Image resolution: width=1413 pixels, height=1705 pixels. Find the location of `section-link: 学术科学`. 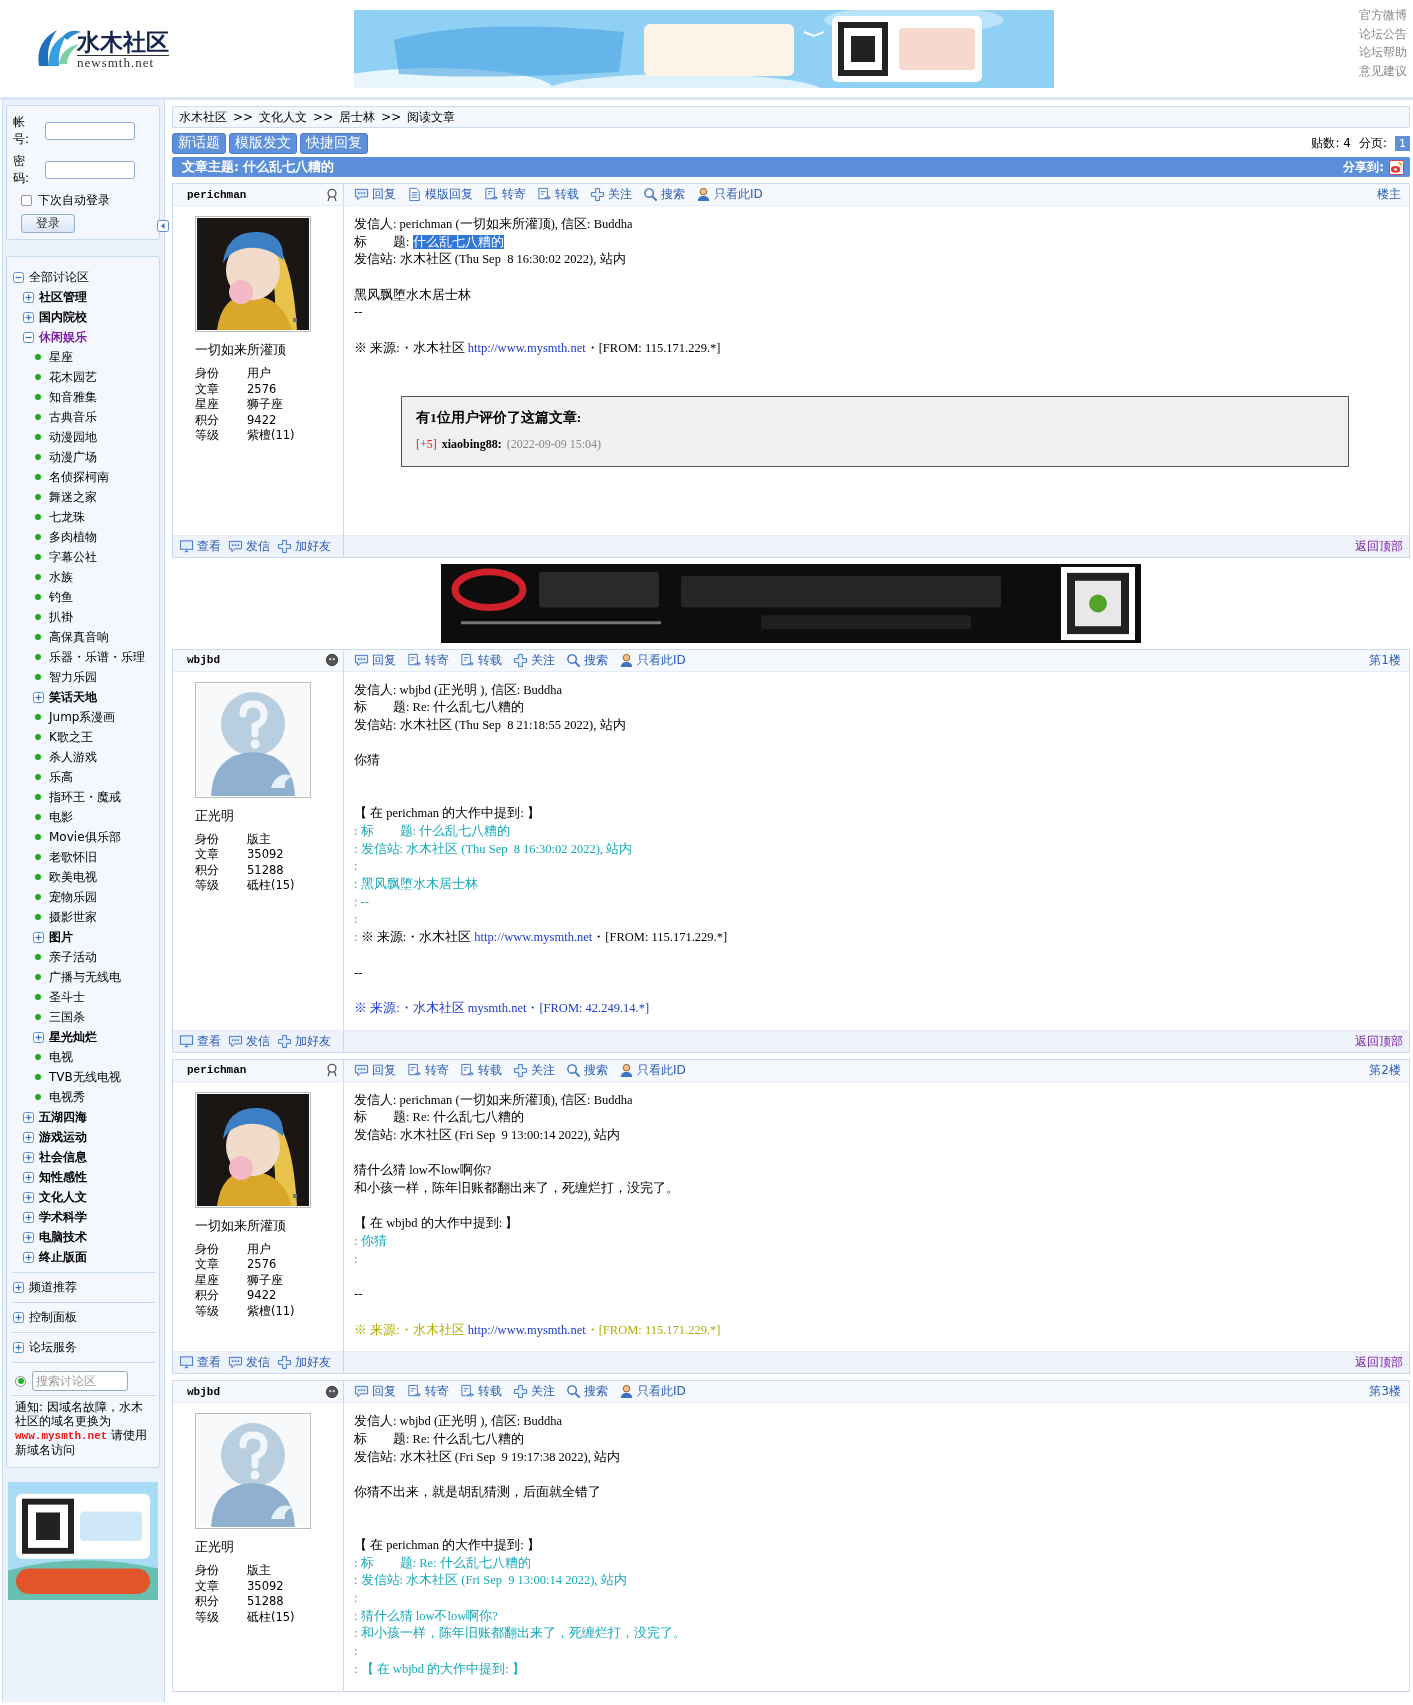

section-link: 学术科学 is located at coordinates (63, 1217).